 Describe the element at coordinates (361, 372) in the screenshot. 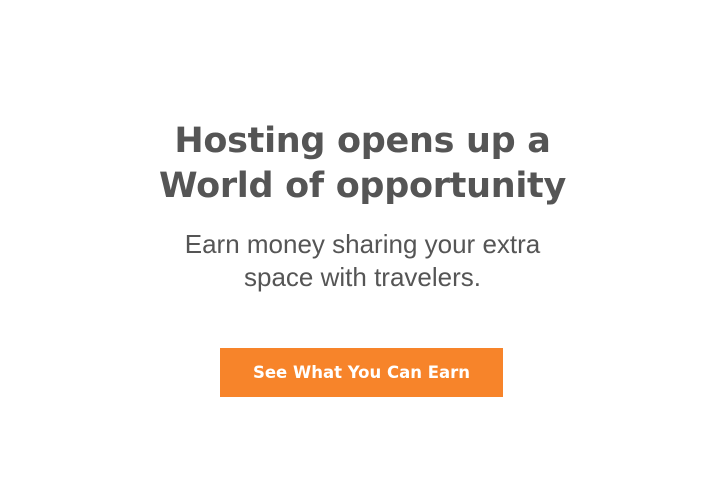

I see `see-what-you-can-earn-button: See What You Can Earn` at that location.